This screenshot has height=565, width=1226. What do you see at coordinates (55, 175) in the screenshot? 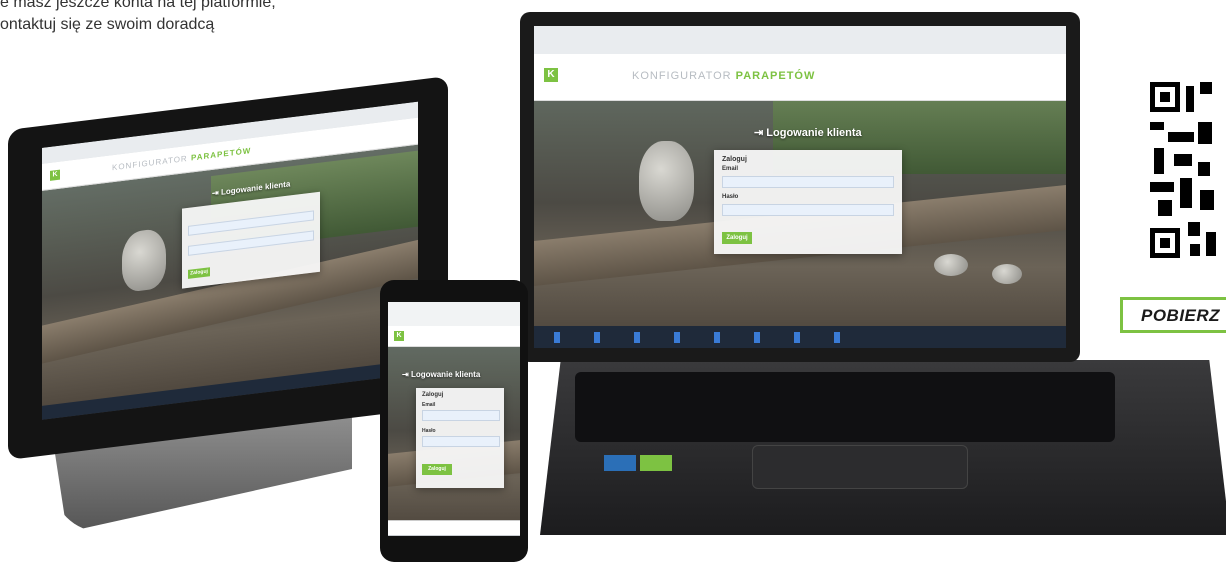
I see `tablet-brand-logo: K` at bounding box center [55, 175].